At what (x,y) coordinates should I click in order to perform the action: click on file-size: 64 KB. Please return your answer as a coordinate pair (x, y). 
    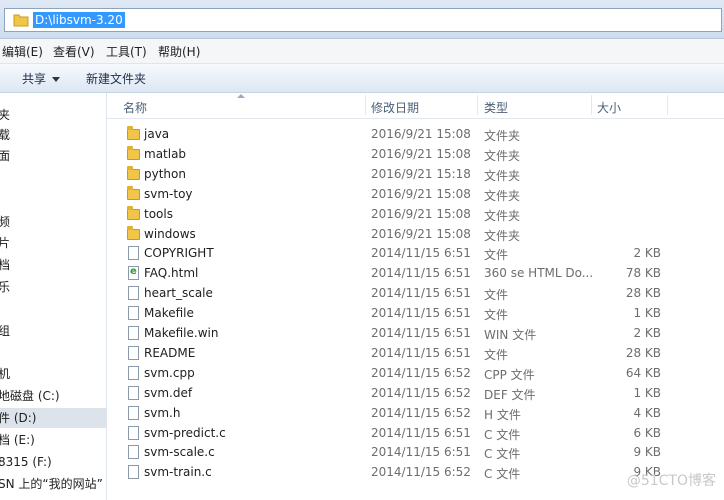
    Looking at the image, I should click on (643, 372).